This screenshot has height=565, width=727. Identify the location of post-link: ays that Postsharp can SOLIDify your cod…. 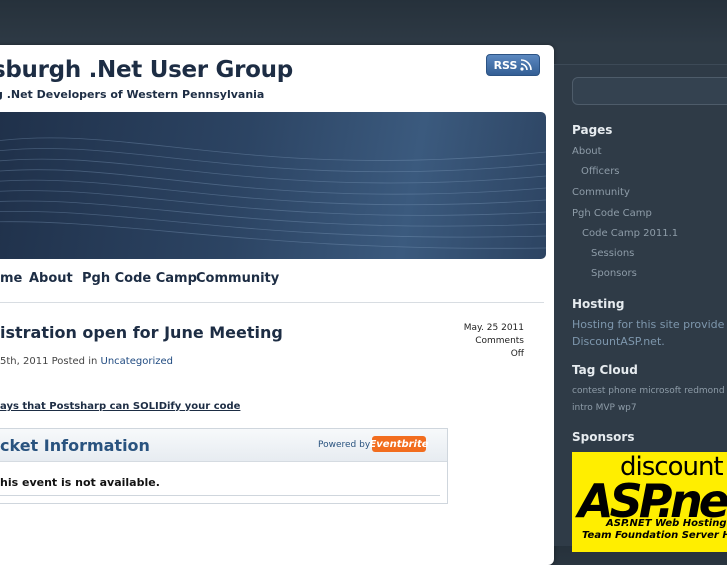
(120, 406).